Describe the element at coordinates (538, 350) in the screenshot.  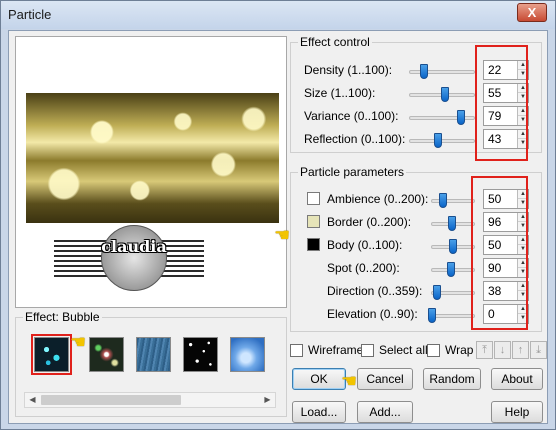
I see `move-bottom-icon: ⤓` at that location.